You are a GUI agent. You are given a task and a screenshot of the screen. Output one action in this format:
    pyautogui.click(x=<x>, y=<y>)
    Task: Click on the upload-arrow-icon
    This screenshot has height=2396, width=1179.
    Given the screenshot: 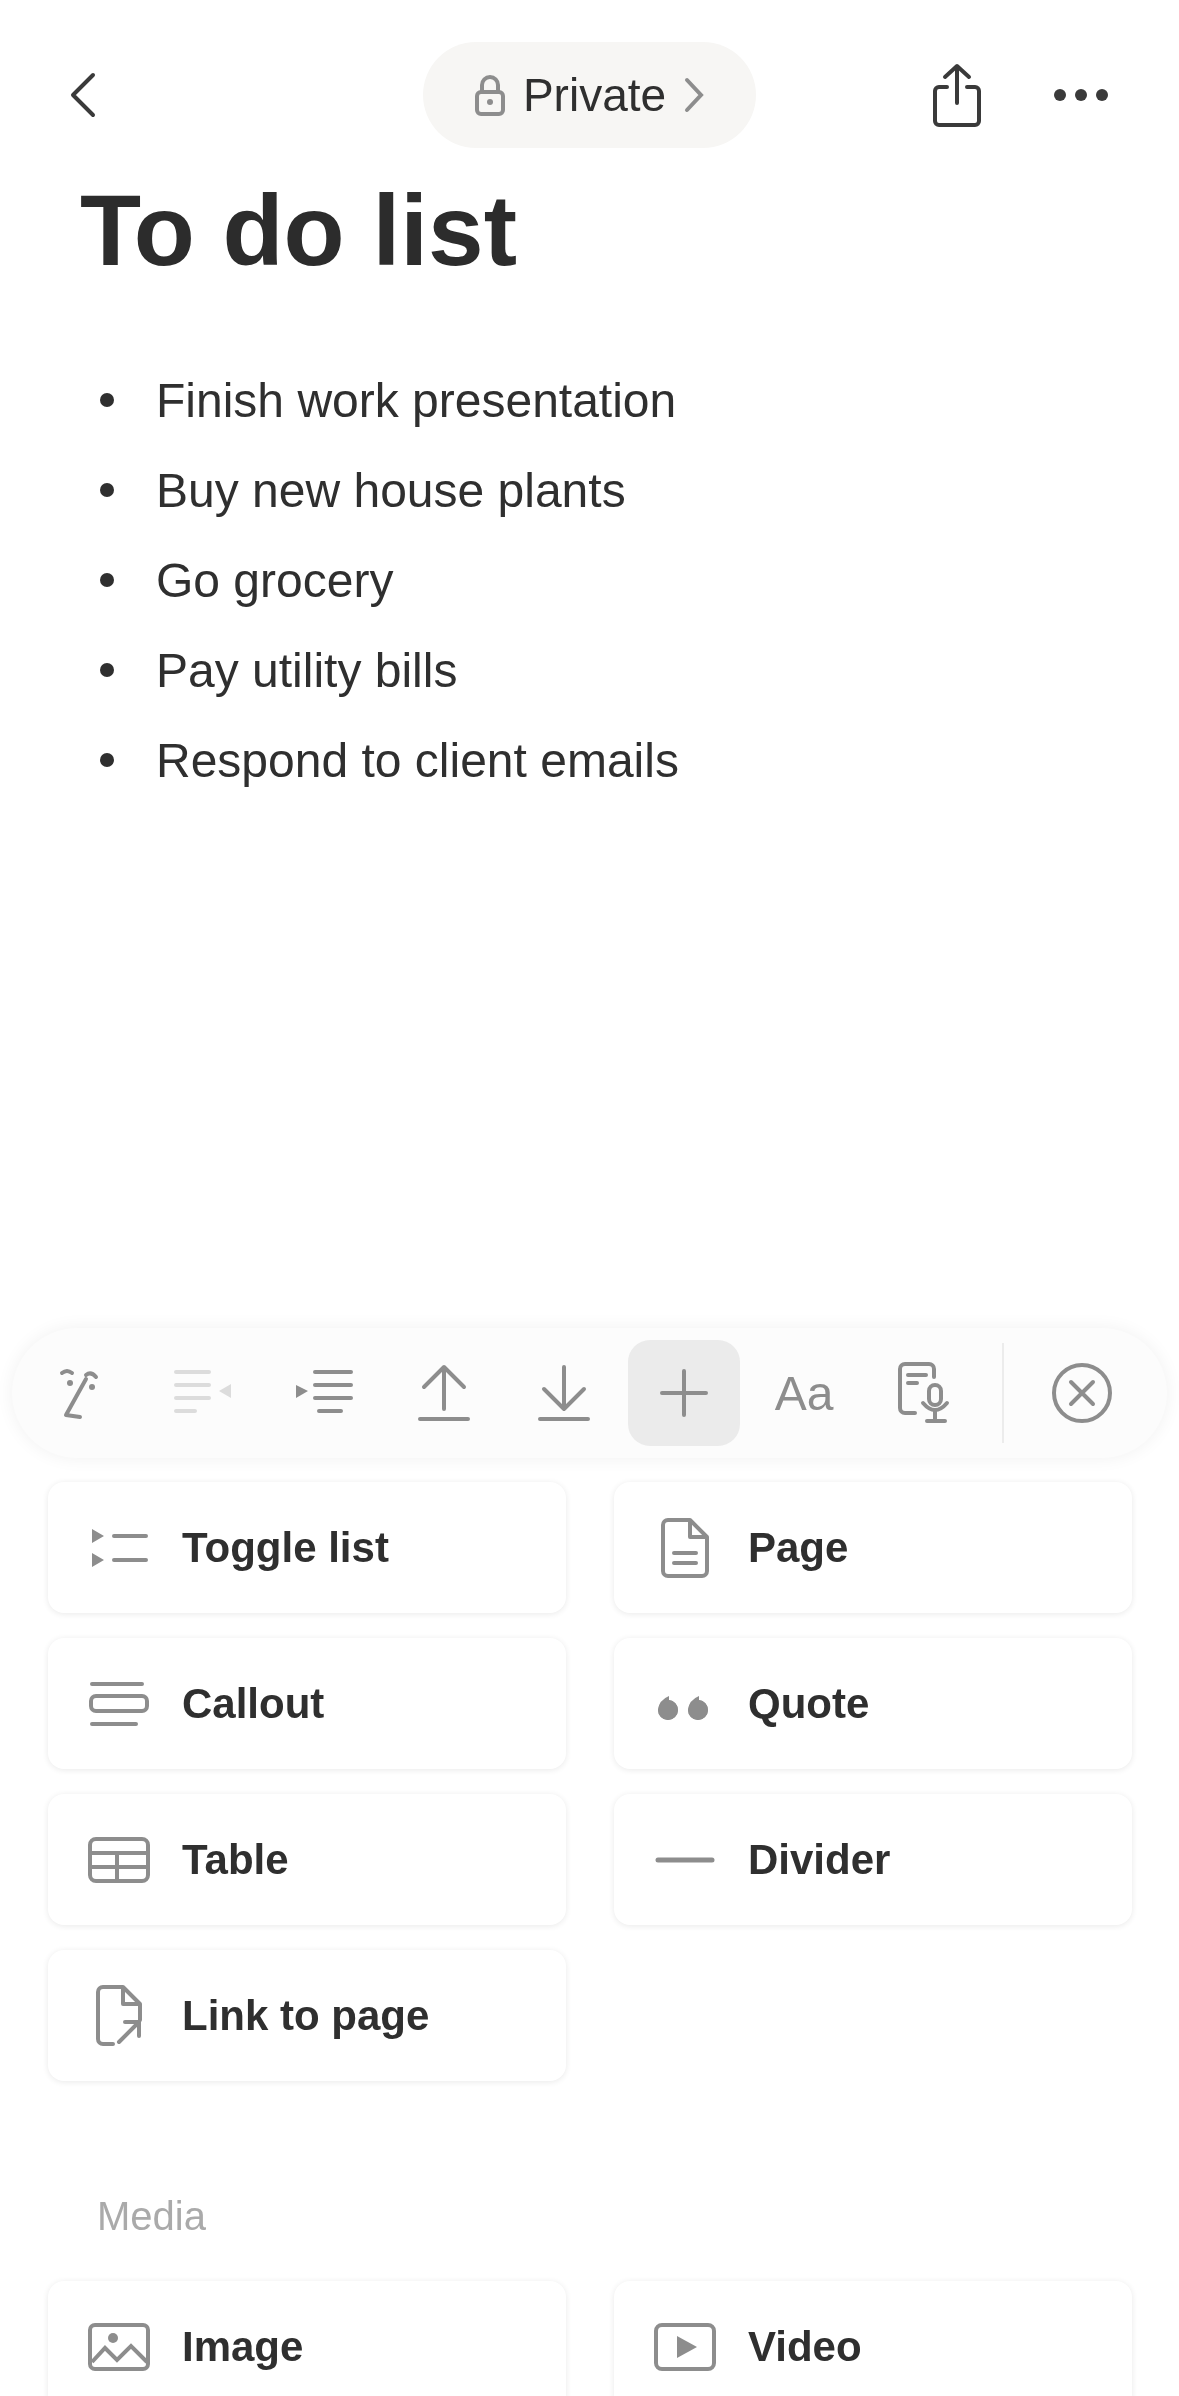 What is the action you would take?
    pyautogui.click(x=444, y=1393)
    